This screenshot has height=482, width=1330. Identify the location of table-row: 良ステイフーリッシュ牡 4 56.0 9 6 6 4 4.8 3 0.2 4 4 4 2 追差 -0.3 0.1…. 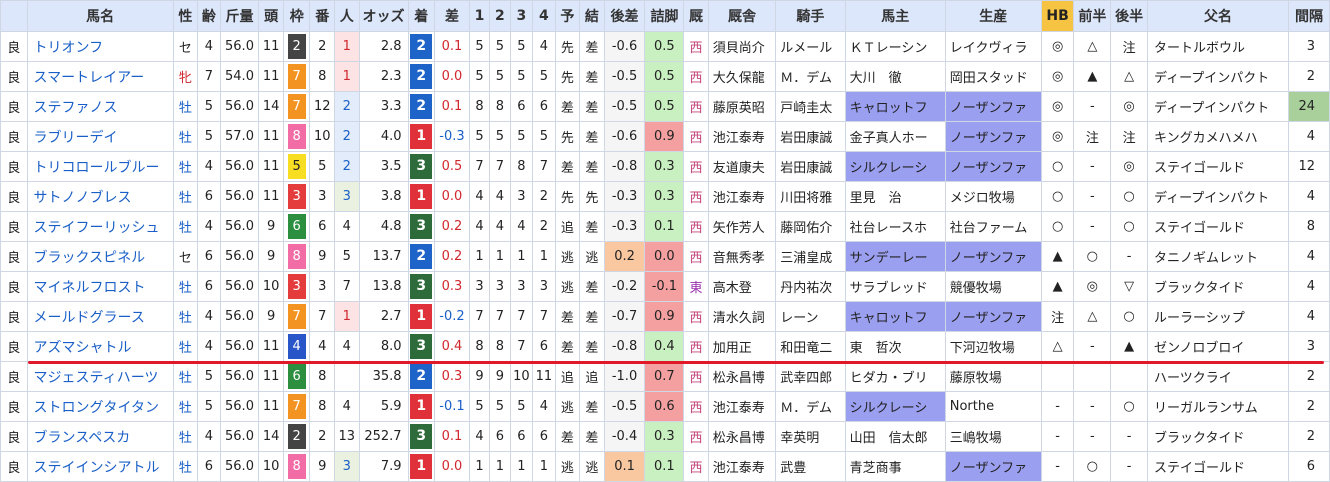
(665, 226).